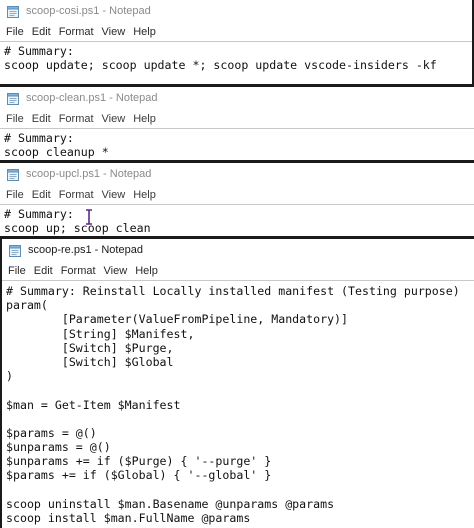 The image size is (474, 528). Describe the element at coordinates (237, 98) in the screenshot. I see `title-bar: scoop-clean.ps1 - Notepad` at that location.